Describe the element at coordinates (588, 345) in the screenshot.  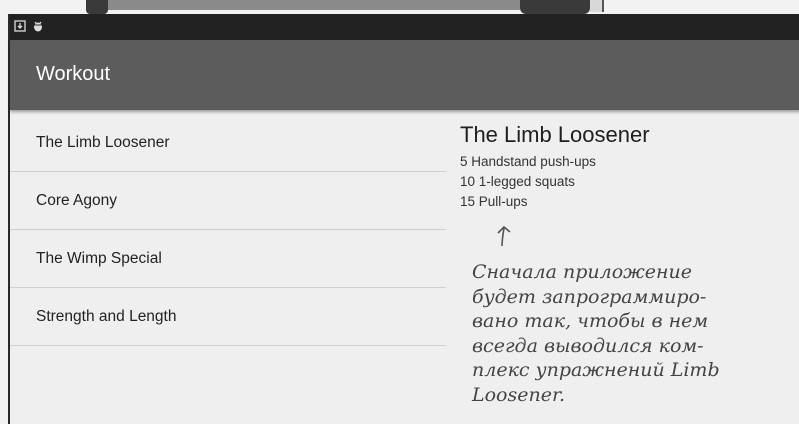
I see `annotation-line: всегда выводился ком-` at that location.